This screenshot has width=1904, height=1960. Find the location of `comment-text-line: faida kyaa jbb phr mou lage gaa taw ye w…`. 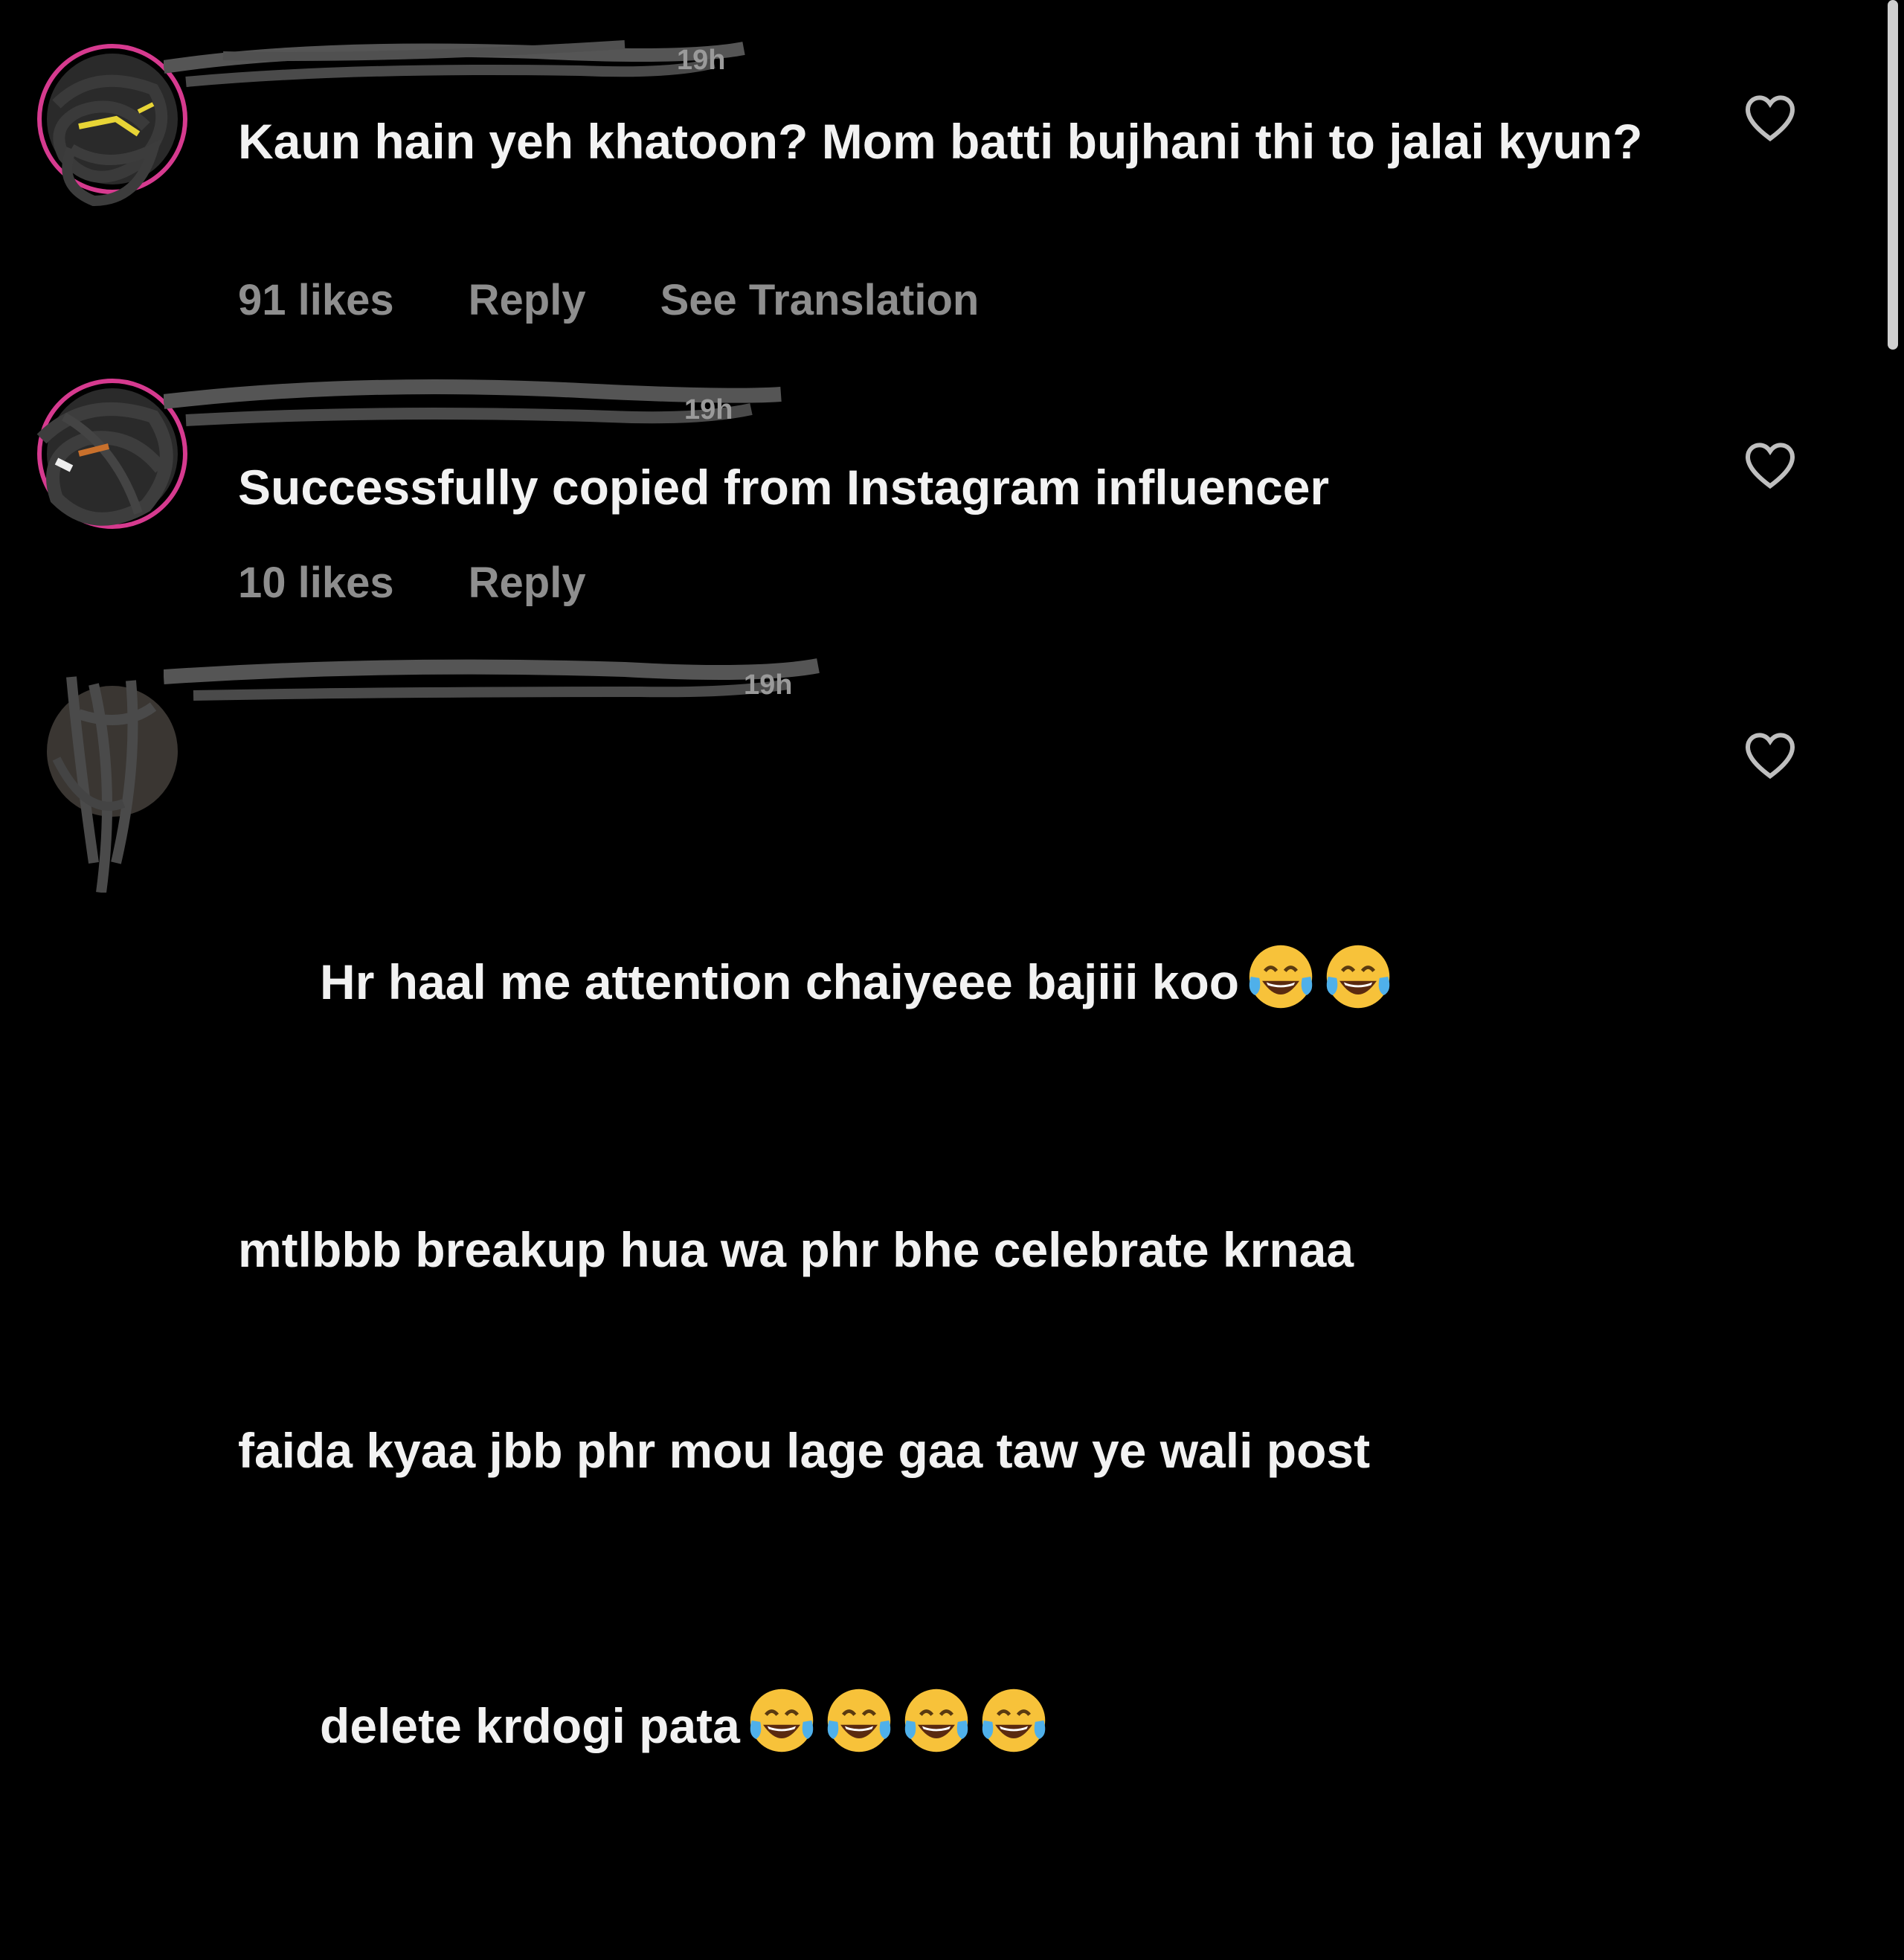

comment-text-line: faida kyaa jbb phr mou lage gaa taw ye w… is located at coordinates (805, 1450).